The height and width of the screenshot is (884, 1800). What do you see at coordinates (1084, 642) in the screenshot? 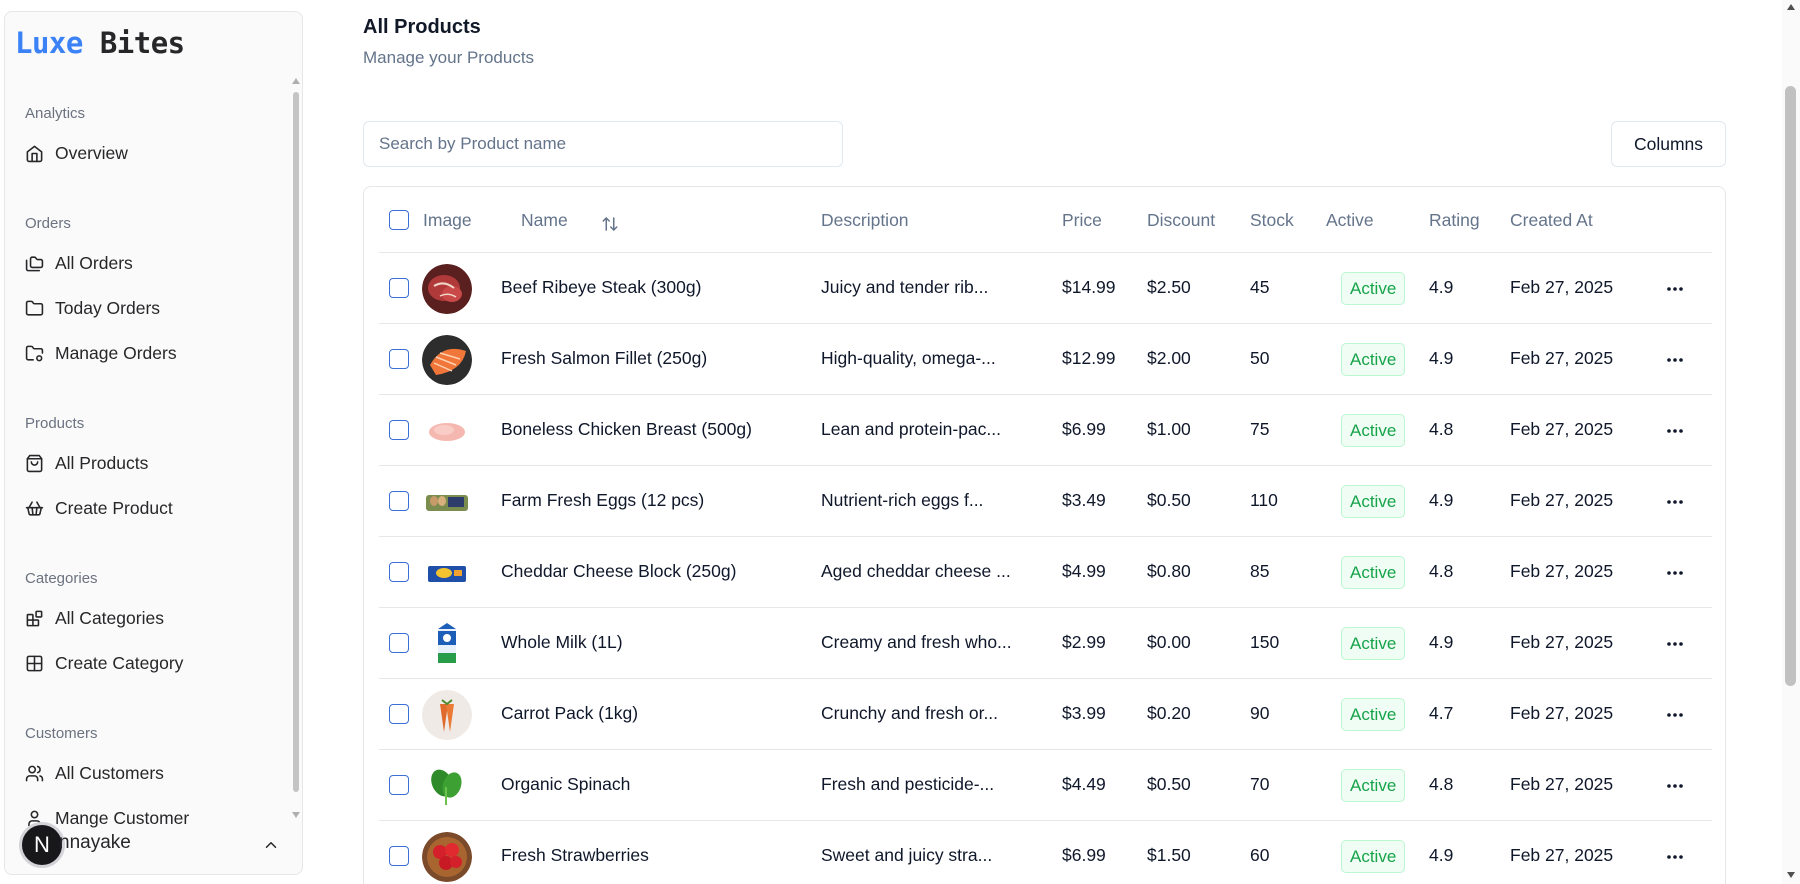
I see `product-price: $2.99` at bounding box center [1084, 642].